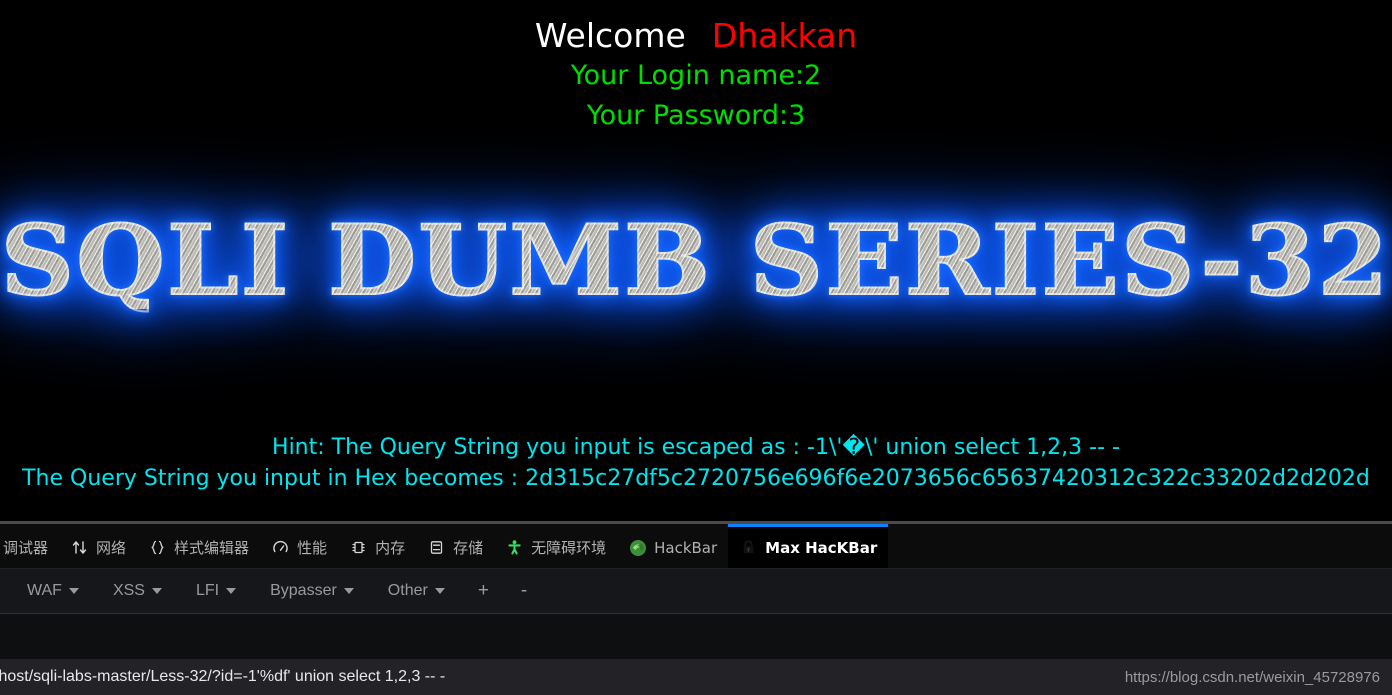 The image size is (1392, 695). What do you see at coordinates (390, 548) in the screenshot?
I see `devtools-tab-label: 内存` at bounding box center [390, 548].